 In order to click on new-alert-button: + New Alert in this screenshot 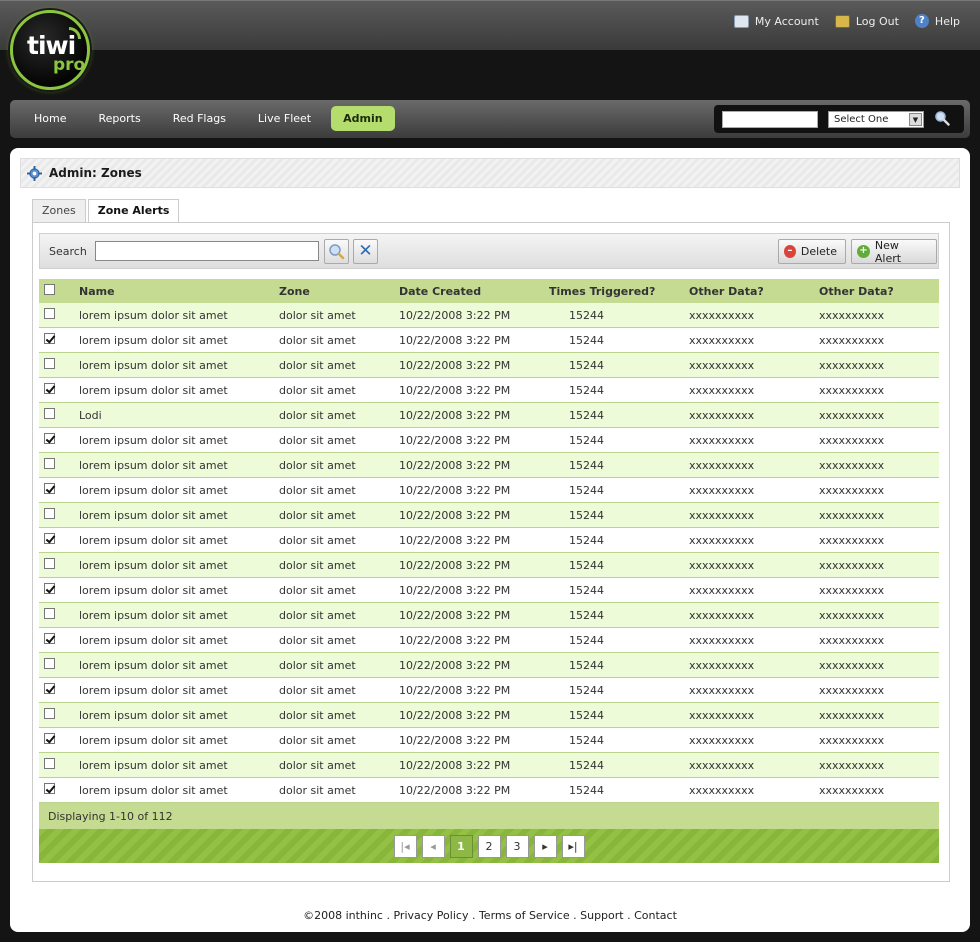, I will do `click(894, 251)`.